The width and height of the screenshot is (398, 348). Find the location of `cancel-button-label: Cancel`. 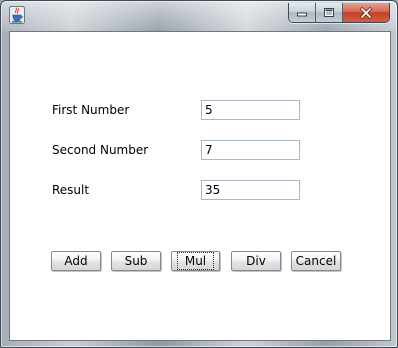

cancel-button-label: Cancel is located at coordinates (316, 261).